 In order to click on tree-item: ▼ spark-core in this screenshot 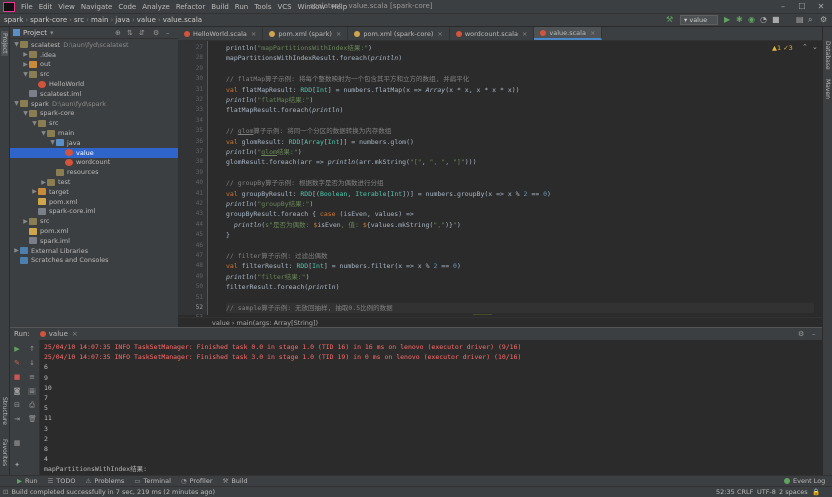, I will do `click(94, 114)`.